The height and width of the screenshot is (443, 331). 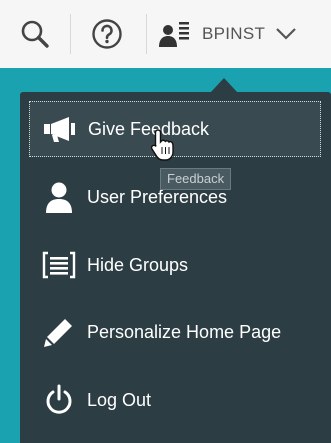 I want to click on help-circle-icon, so click(x=107, y=34).